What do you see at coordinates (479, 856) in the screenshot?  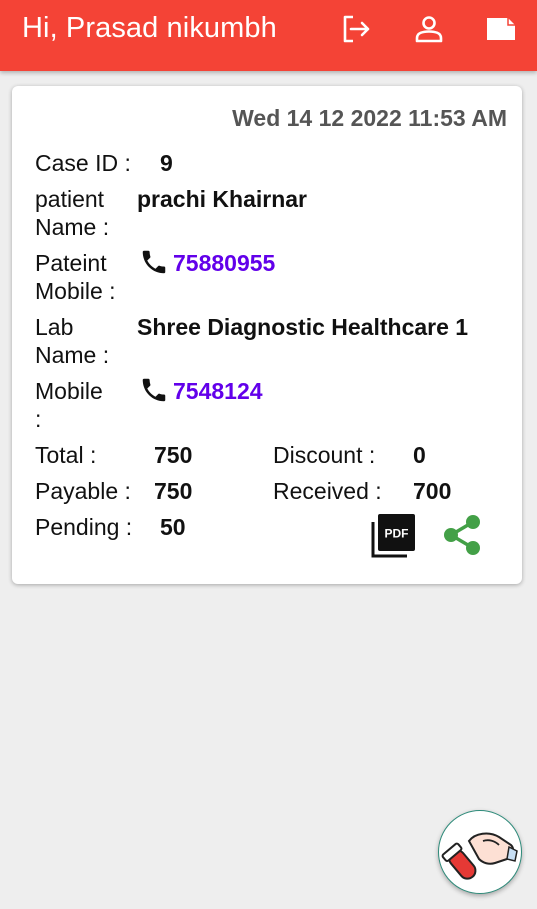 I see `blood-sample-icon` at bounding box center [479, 856].